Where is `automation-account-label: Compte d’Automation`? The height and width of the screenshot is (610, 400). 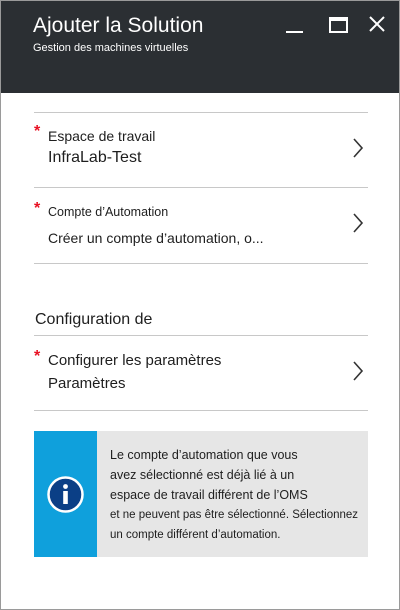
automation-account-label: Compte d’Automation is located at coordinates (108, 212).